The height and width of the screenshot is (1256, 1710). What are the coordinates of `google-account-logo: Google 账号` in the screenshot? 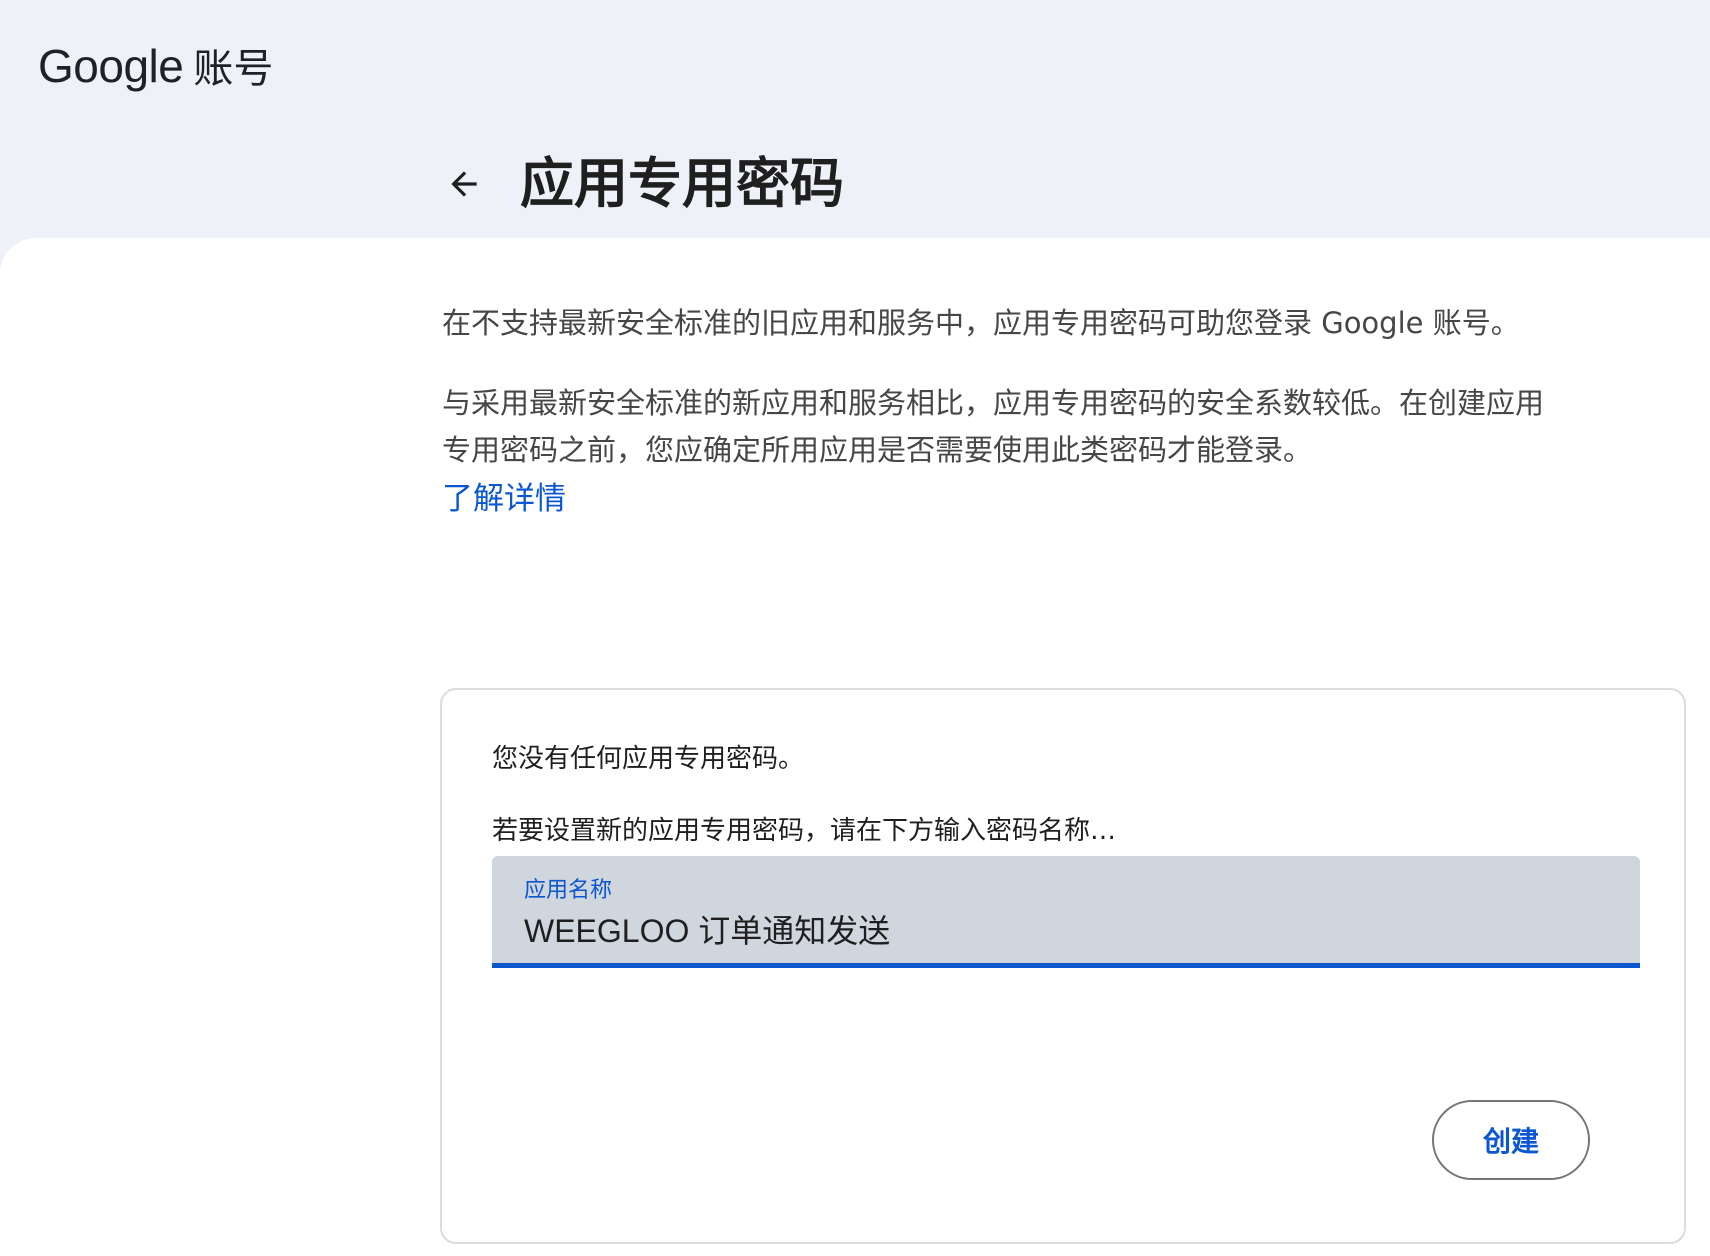 It's located at (155, 66).